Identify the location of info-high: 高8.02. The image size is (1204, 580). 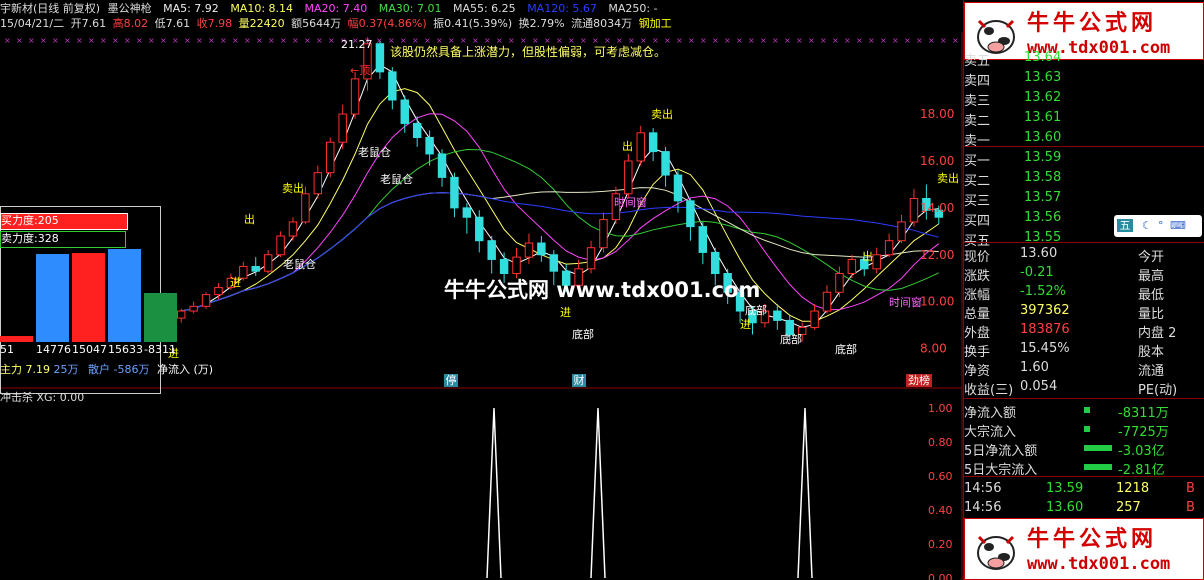
(130, 23).